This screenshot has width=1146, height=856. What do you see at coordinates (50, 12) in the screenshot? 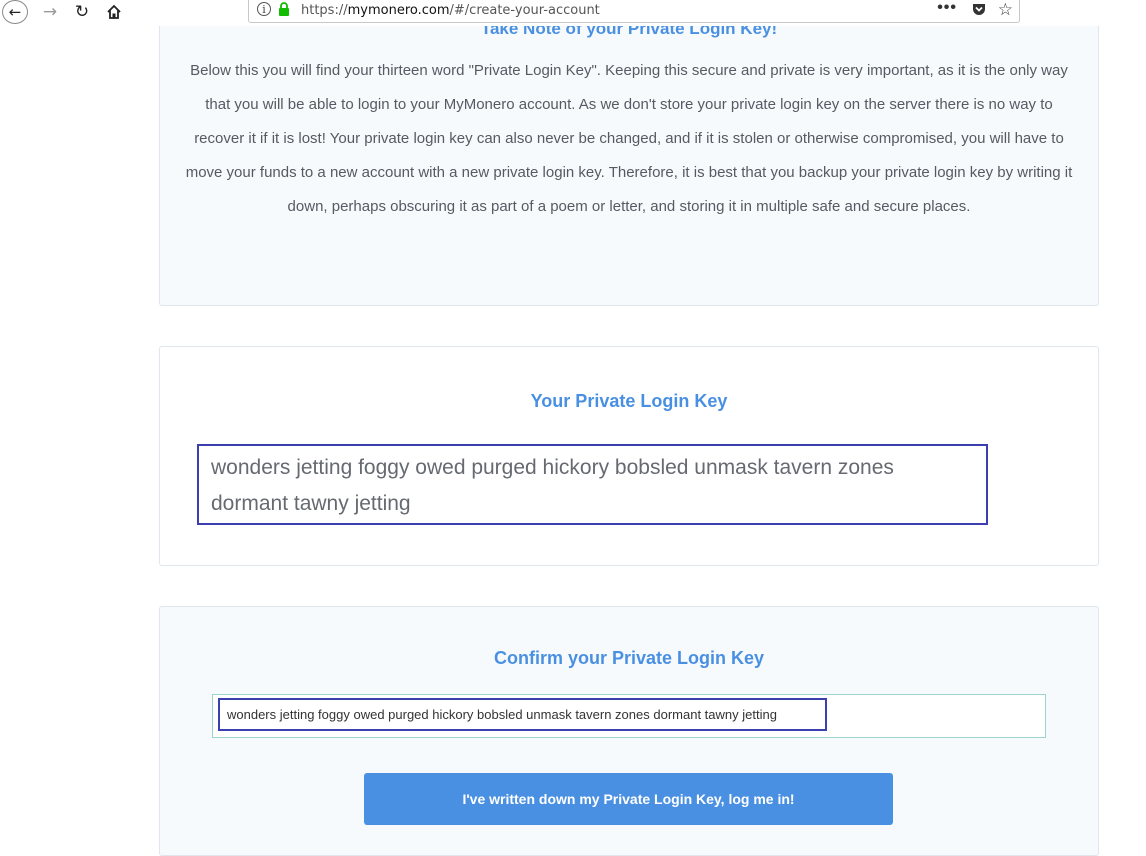
I see `forward-icon: →` at bounding box center [50, 12].